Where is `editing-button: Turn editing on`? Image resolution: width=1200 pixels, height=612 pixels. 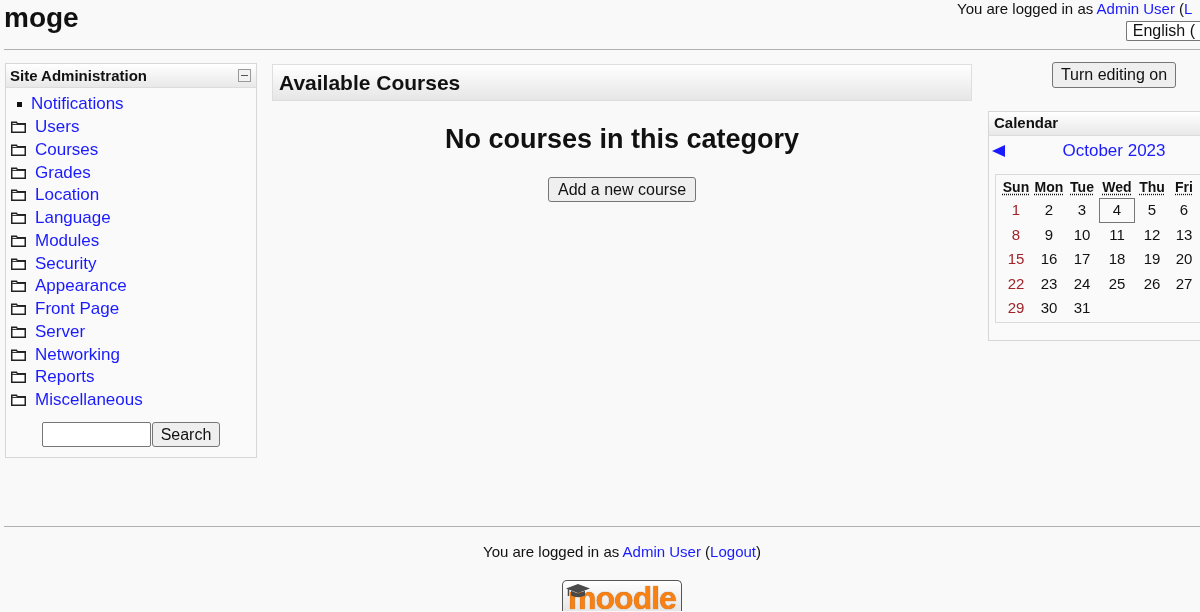
editing-button: Turn editing on is located at coordinates (1114, 75).